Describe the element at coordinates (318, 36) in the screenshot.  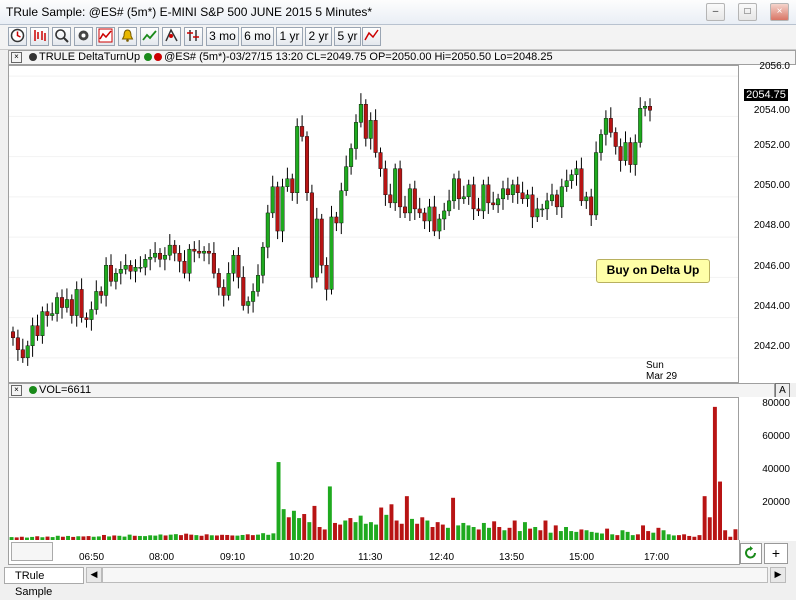
I see `range-2yr-button: 2 yr` at that location.